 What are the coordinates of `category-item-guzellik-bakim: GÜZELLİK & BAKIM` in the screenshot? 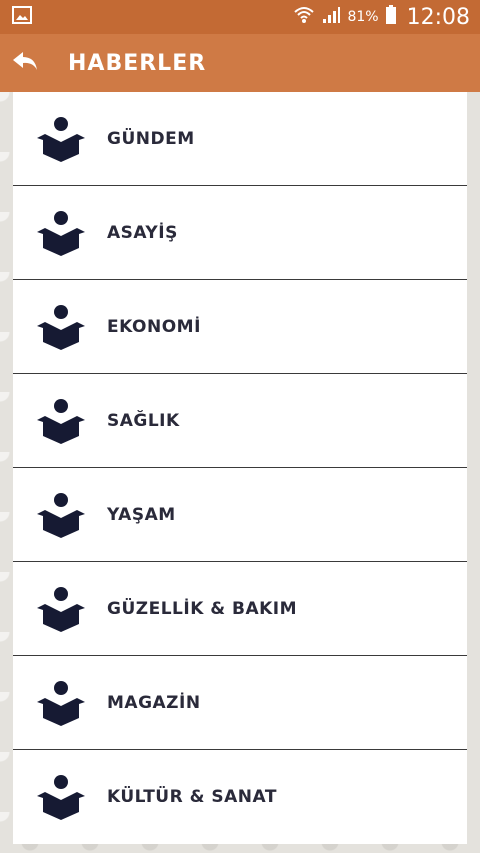 It's located at (240, 609).